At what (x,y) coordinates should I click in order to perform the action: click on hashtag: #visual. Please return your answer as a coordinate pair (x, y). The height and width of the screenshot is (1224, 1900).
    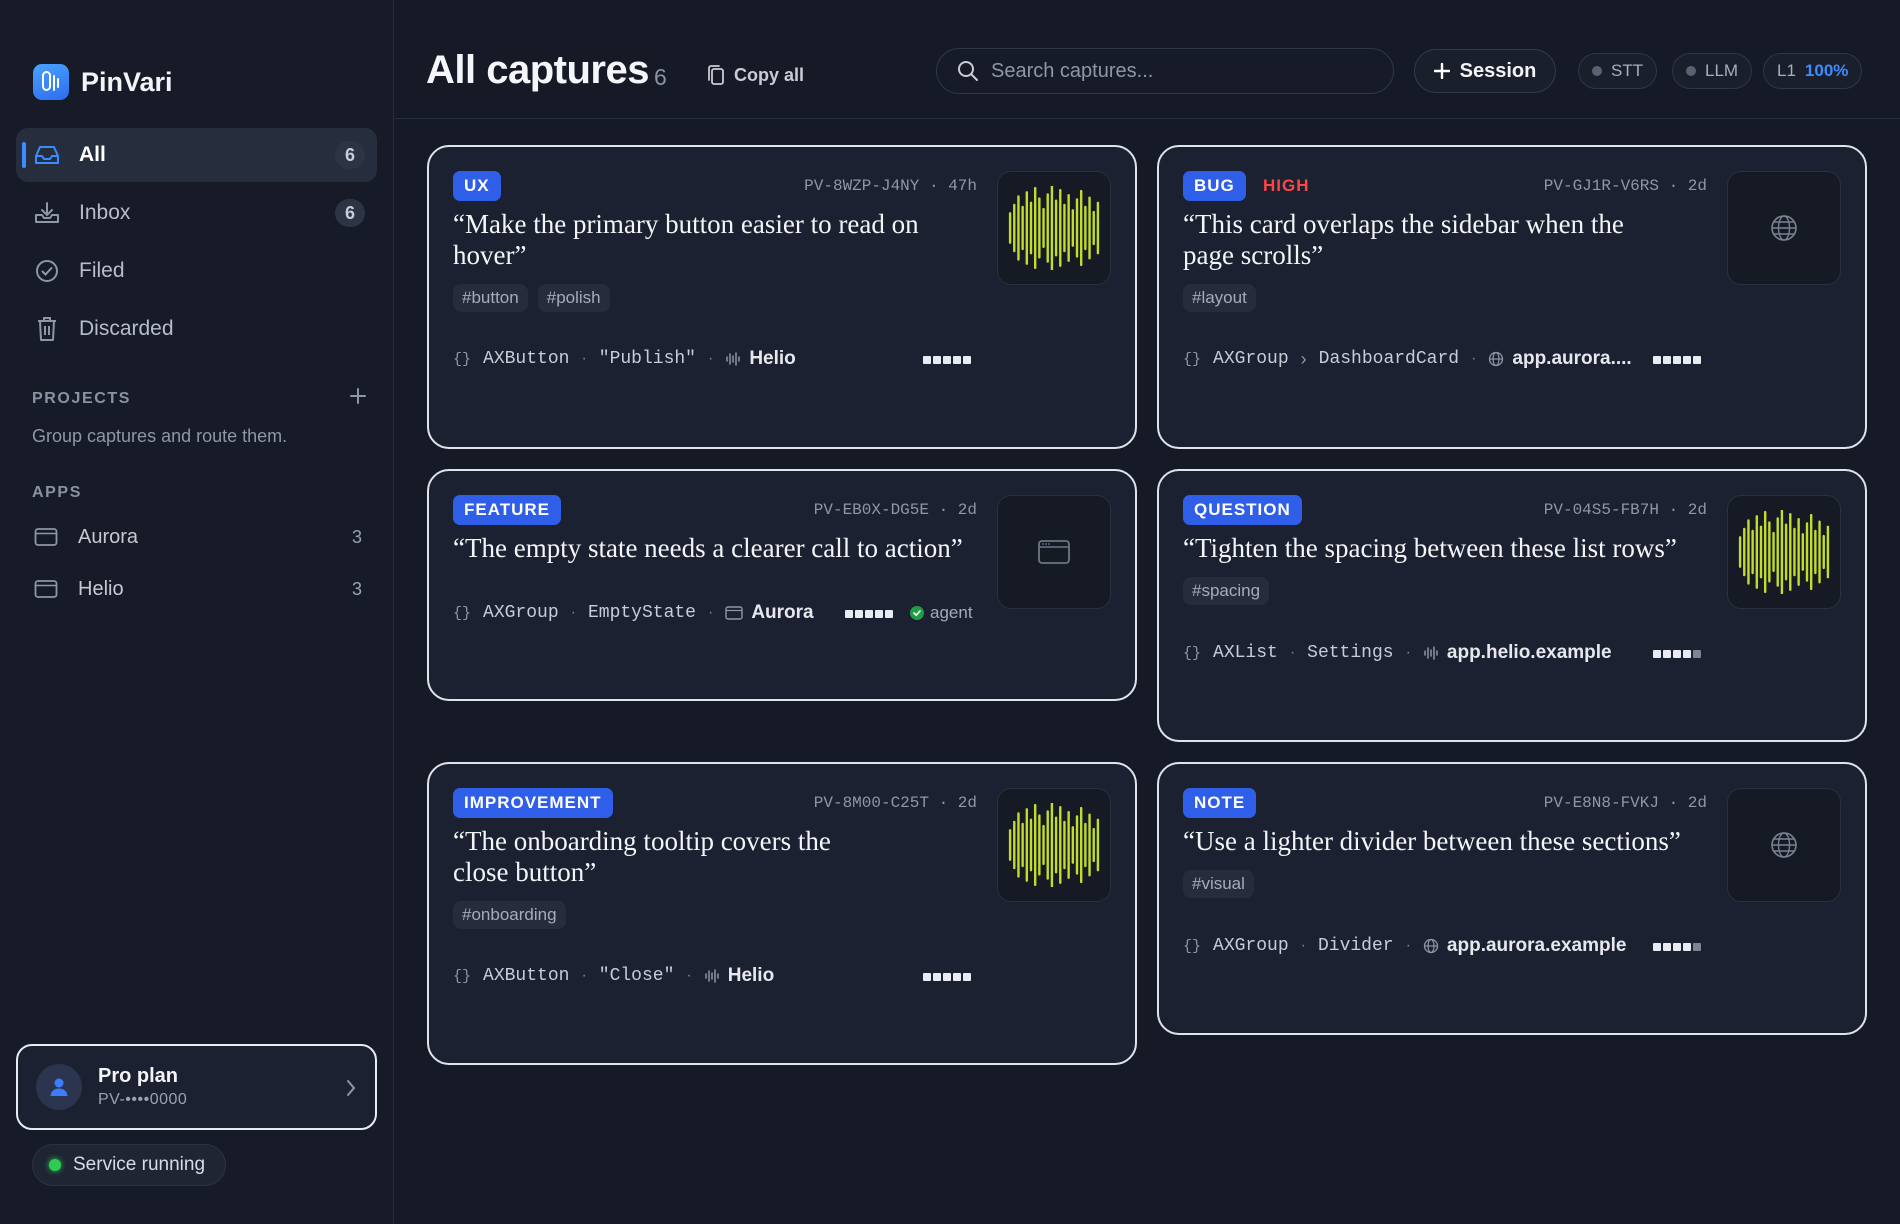
    Looking at the image, I should click on (1218, 884).